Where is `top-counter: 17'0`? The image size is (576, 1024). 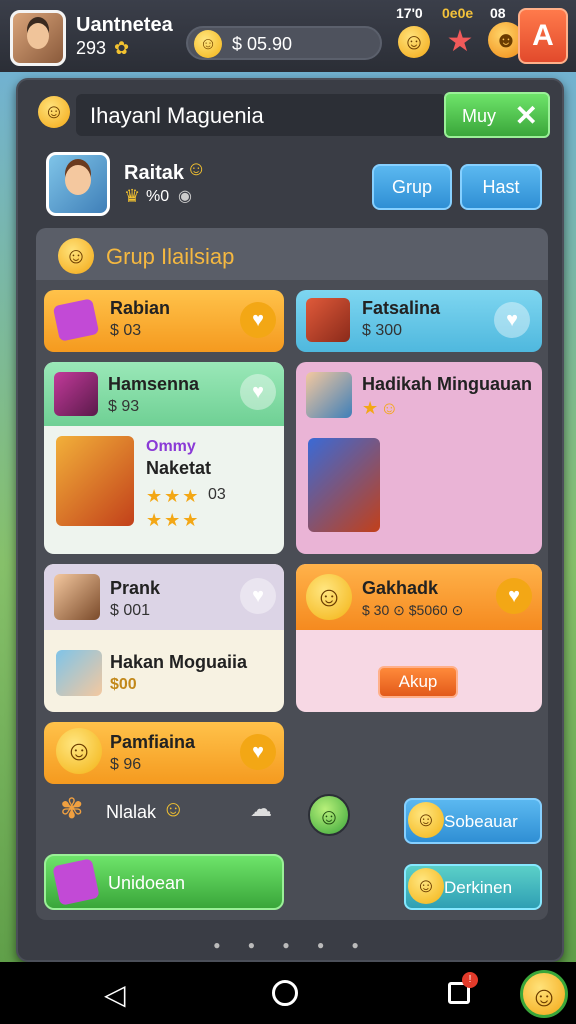 top-counter: 17'0 is located at coordinates (409, 13).